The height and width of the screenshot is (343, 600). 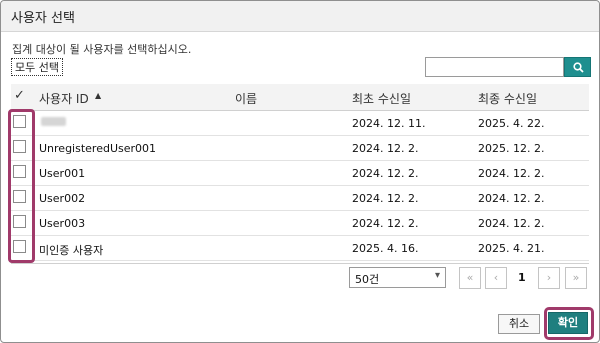 I want to click on search-input, so click(x=494, y=67).